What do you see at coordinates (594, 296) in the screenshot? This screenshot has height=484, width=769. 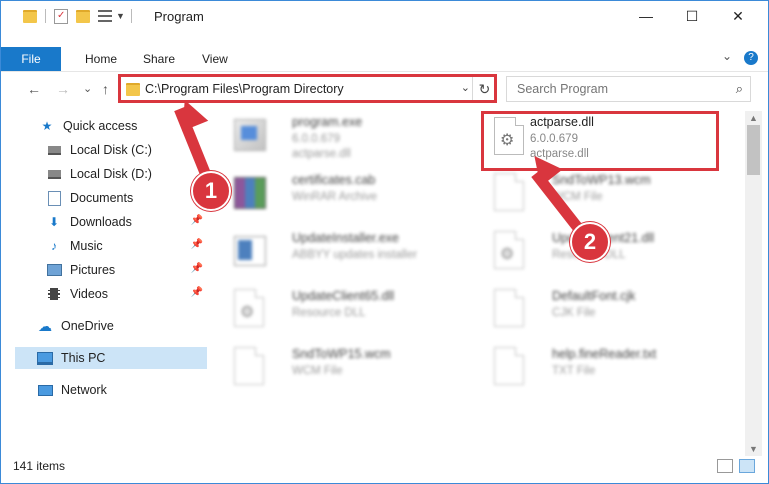 I see `file-name: DefaultFont.cjk` at bounding box center [594, 296].